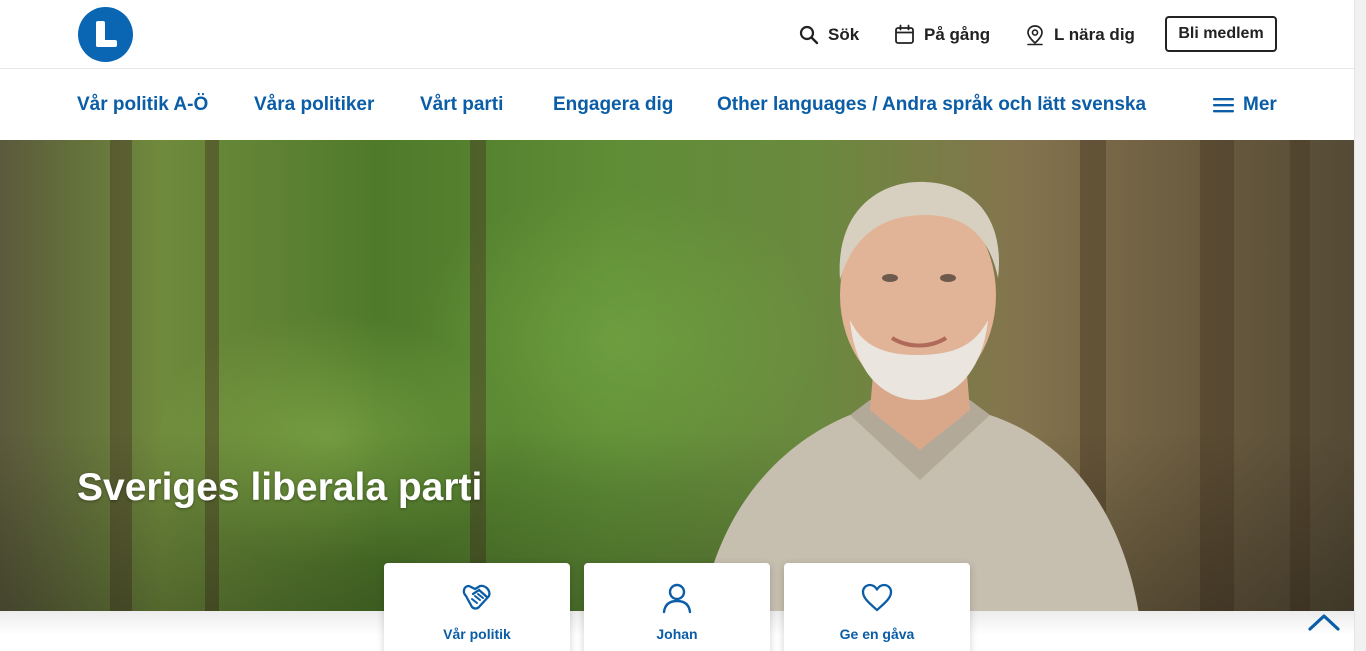 This screenshot has height=651, width=1366. I want to click on search-label: Sök, so click(844, 34).